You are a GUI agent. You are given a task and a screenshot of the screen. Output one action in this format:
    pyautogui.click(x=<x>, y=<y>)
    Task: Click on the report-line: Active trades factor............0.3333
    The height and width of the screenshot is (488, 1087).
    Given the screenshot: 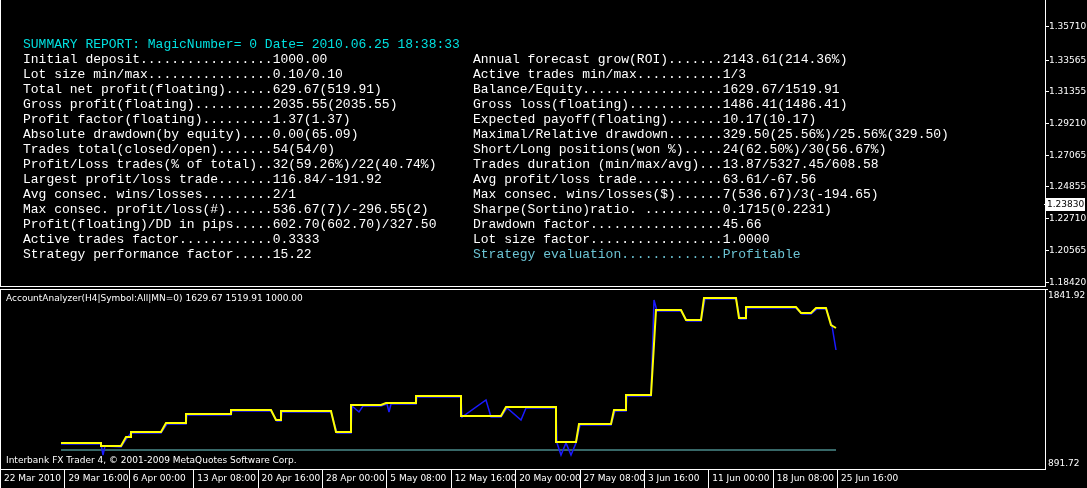 What is the action you would take?
    pyautogui.click(x=172, y=239)
    